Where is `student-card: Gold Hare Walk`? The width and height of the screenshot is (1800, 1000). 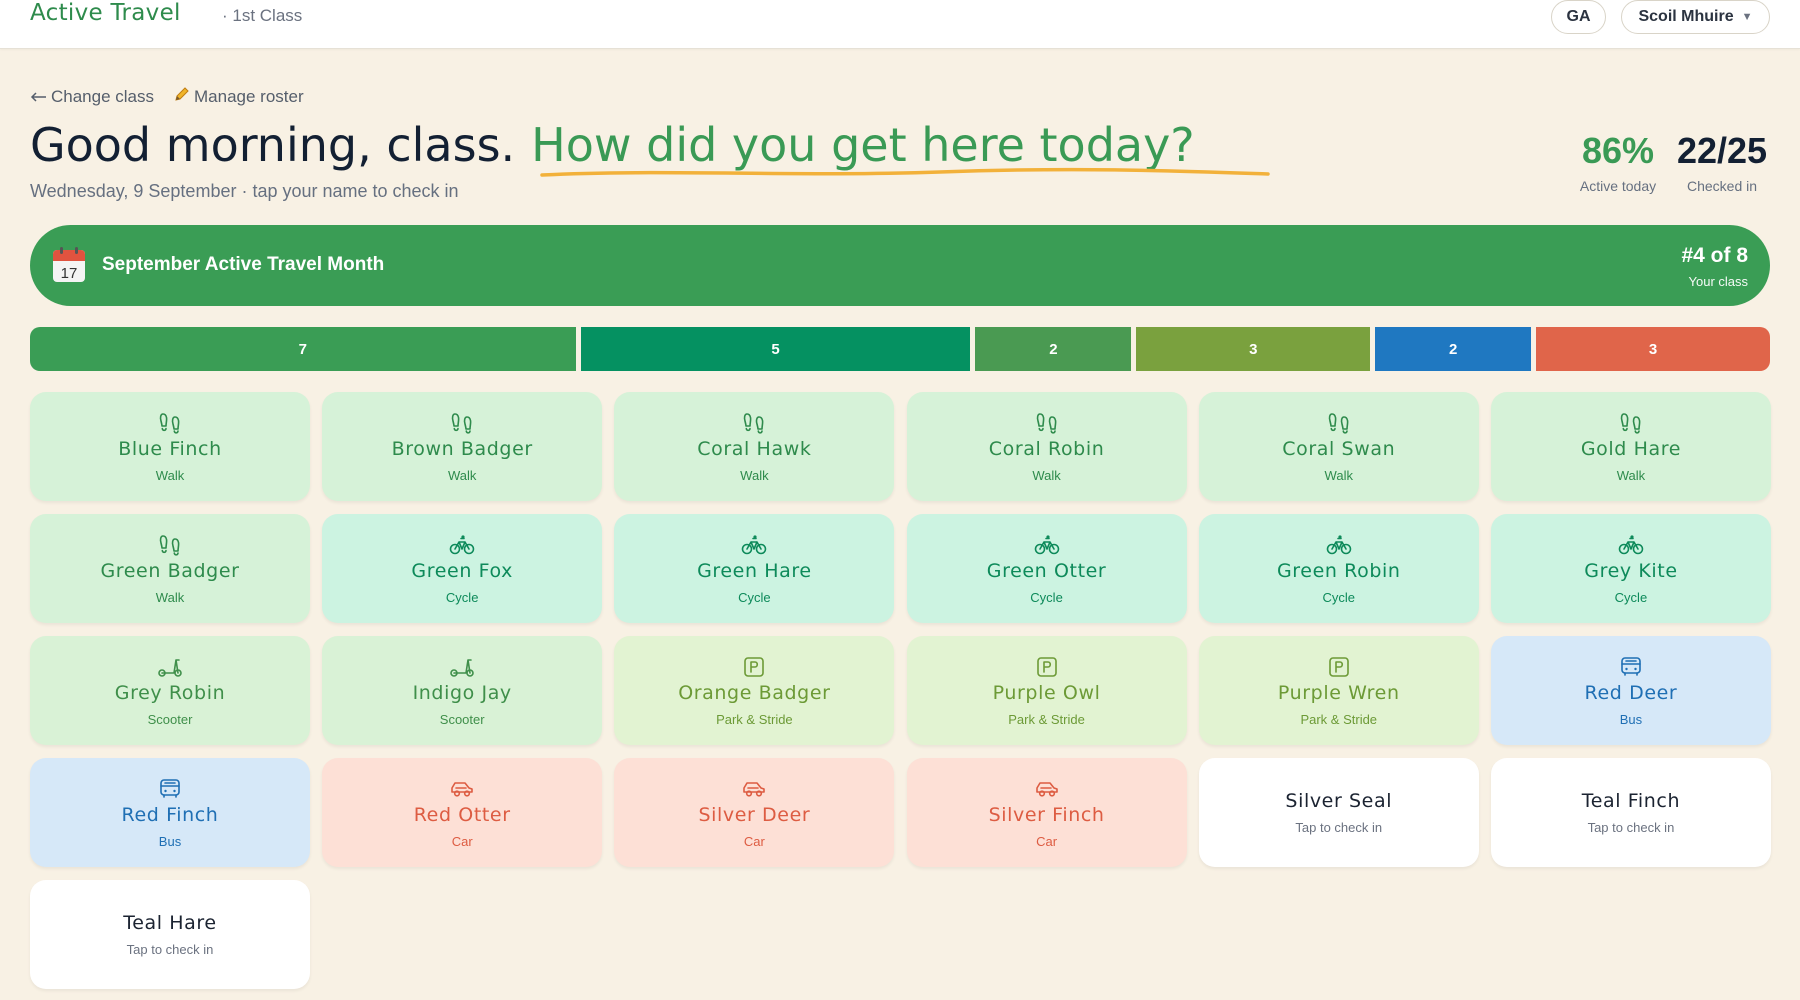 student-card: Gold Hare Walk is located at coordinates (1630, 446).